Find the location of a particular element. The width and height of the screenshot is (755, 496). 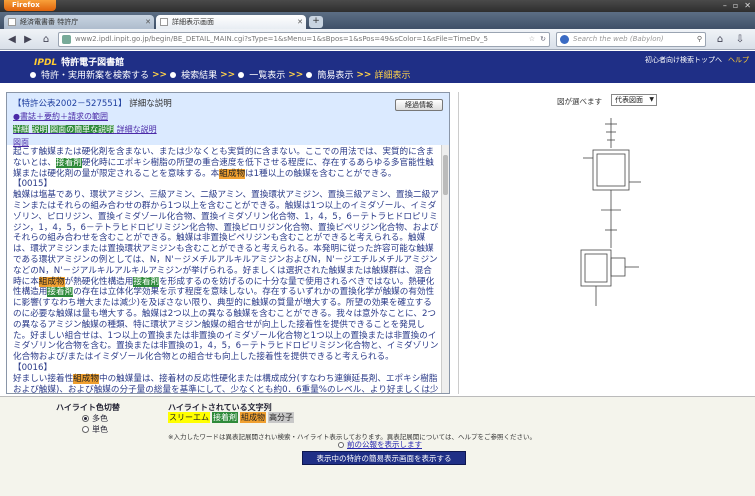

previous-gazette-link: 前の公報を表示します is located at coordinates (380, 444).